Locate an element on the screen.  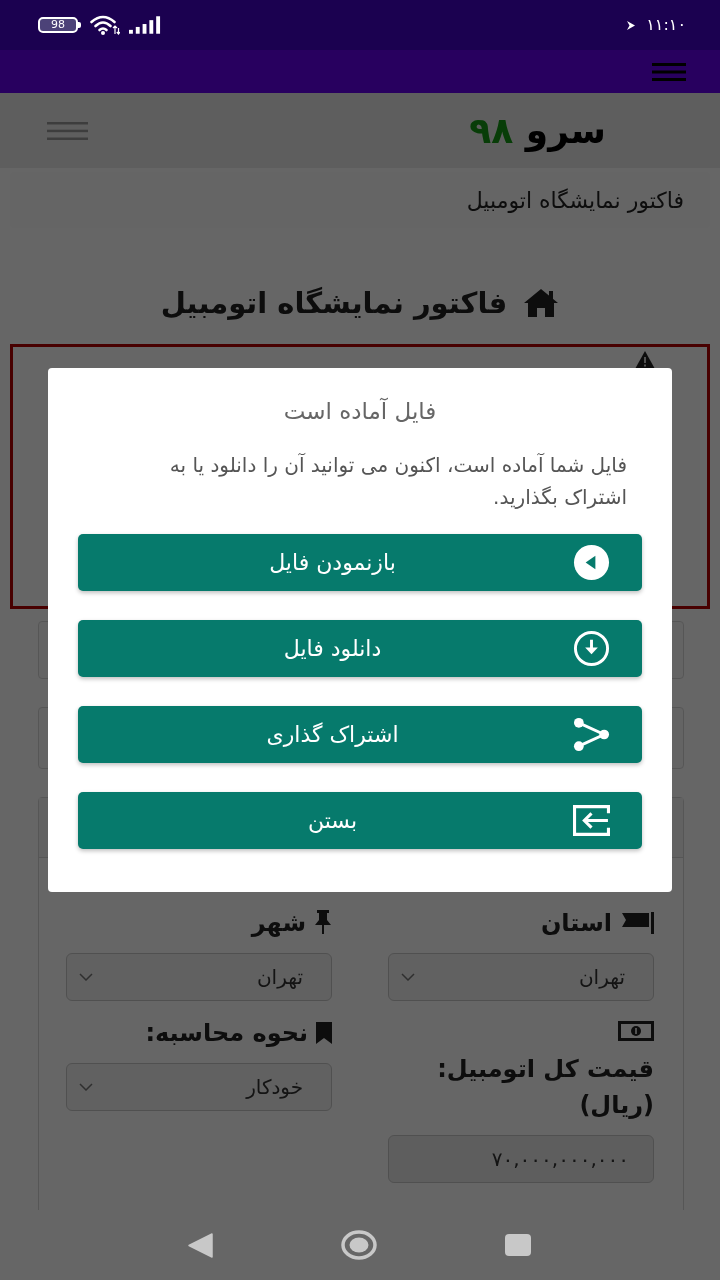
download-icon is located at coordinates (591, 648).